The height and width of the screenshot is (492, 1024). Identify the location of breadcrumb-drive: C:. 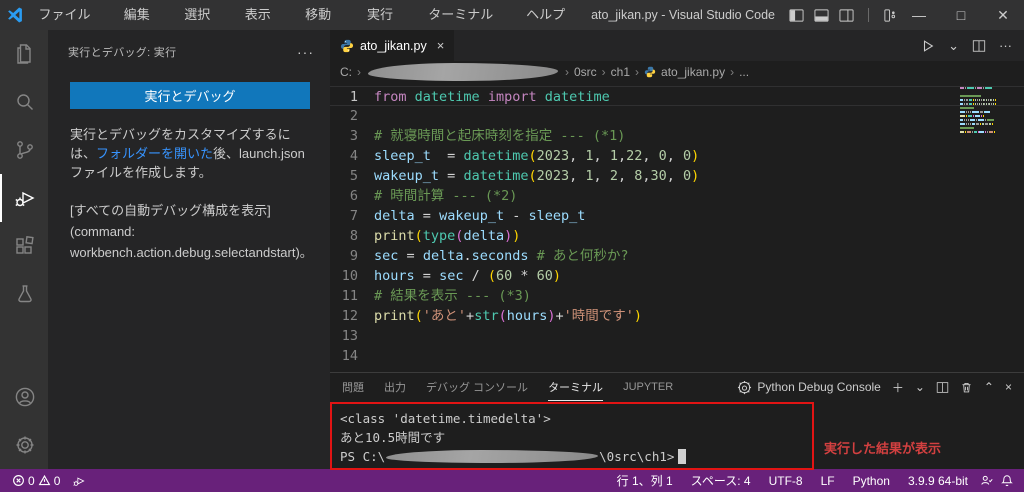
(346, 72).